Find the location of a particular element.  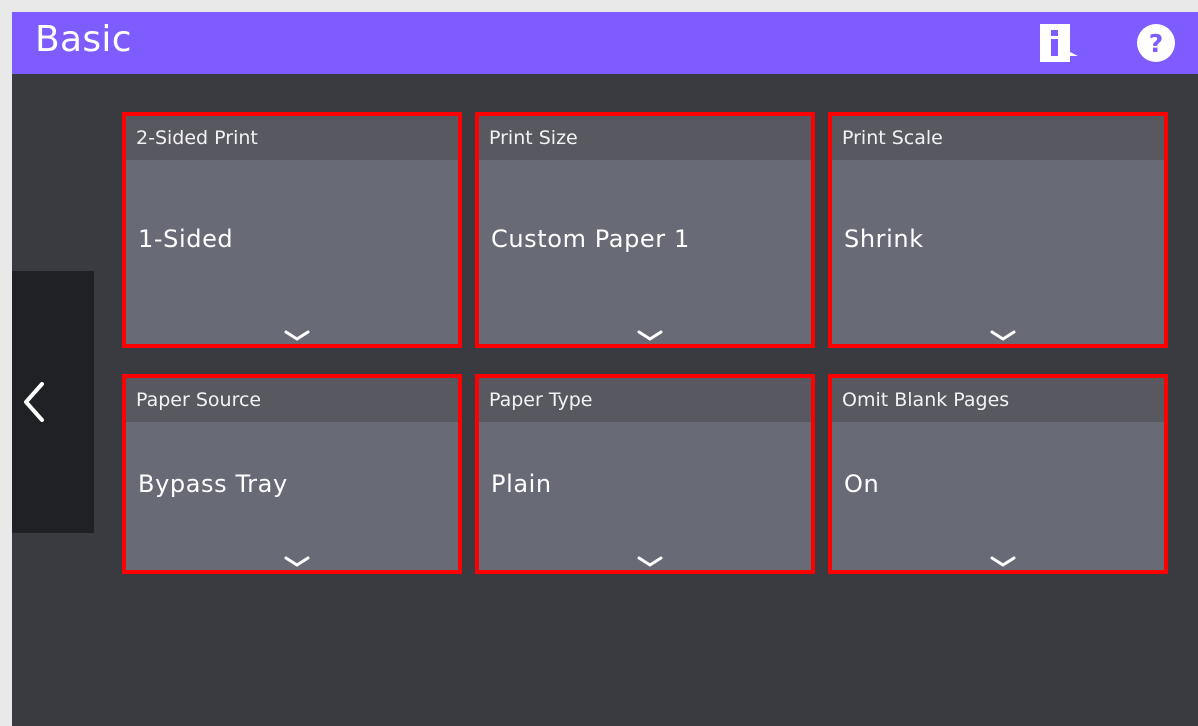

tile-header: 2-Sided Print is located at coordinates (292, 138).